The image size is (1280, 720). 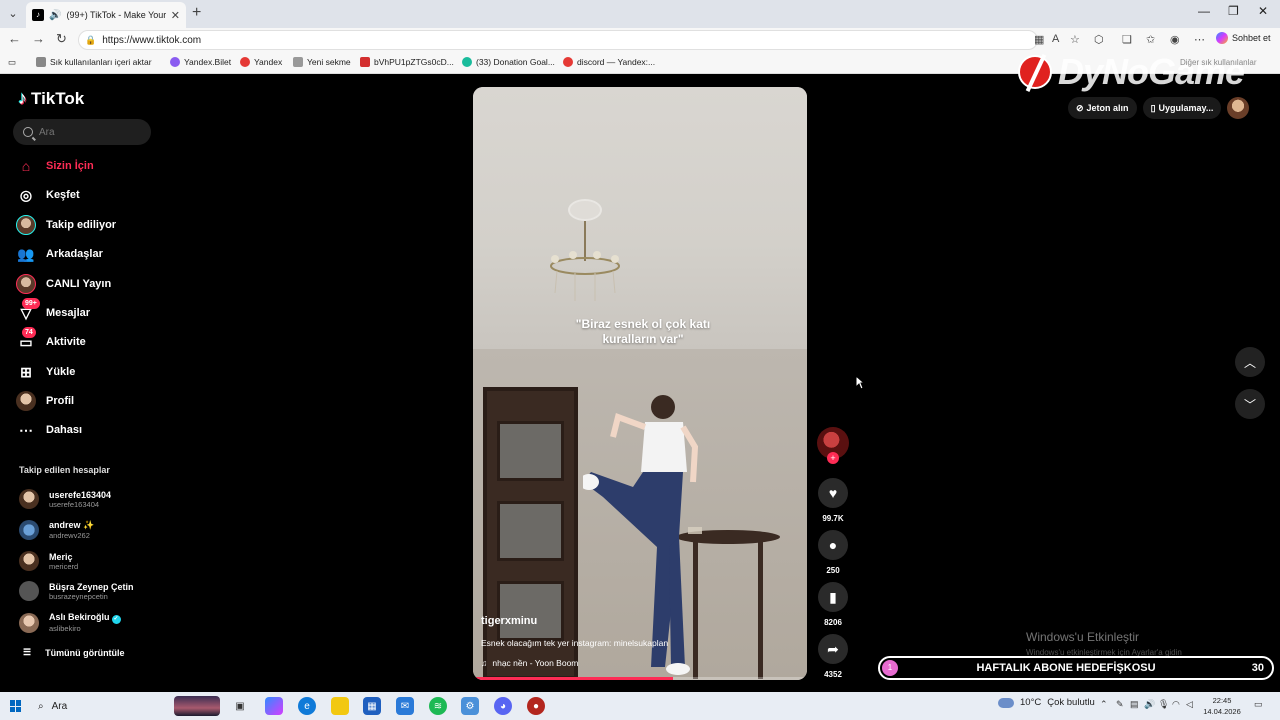 What do you see at coordinates (94, 62) in the screenshot?
I see `bookmark-import: Sık kullanılanları içeri aktar` at bounding box center [94, 62].